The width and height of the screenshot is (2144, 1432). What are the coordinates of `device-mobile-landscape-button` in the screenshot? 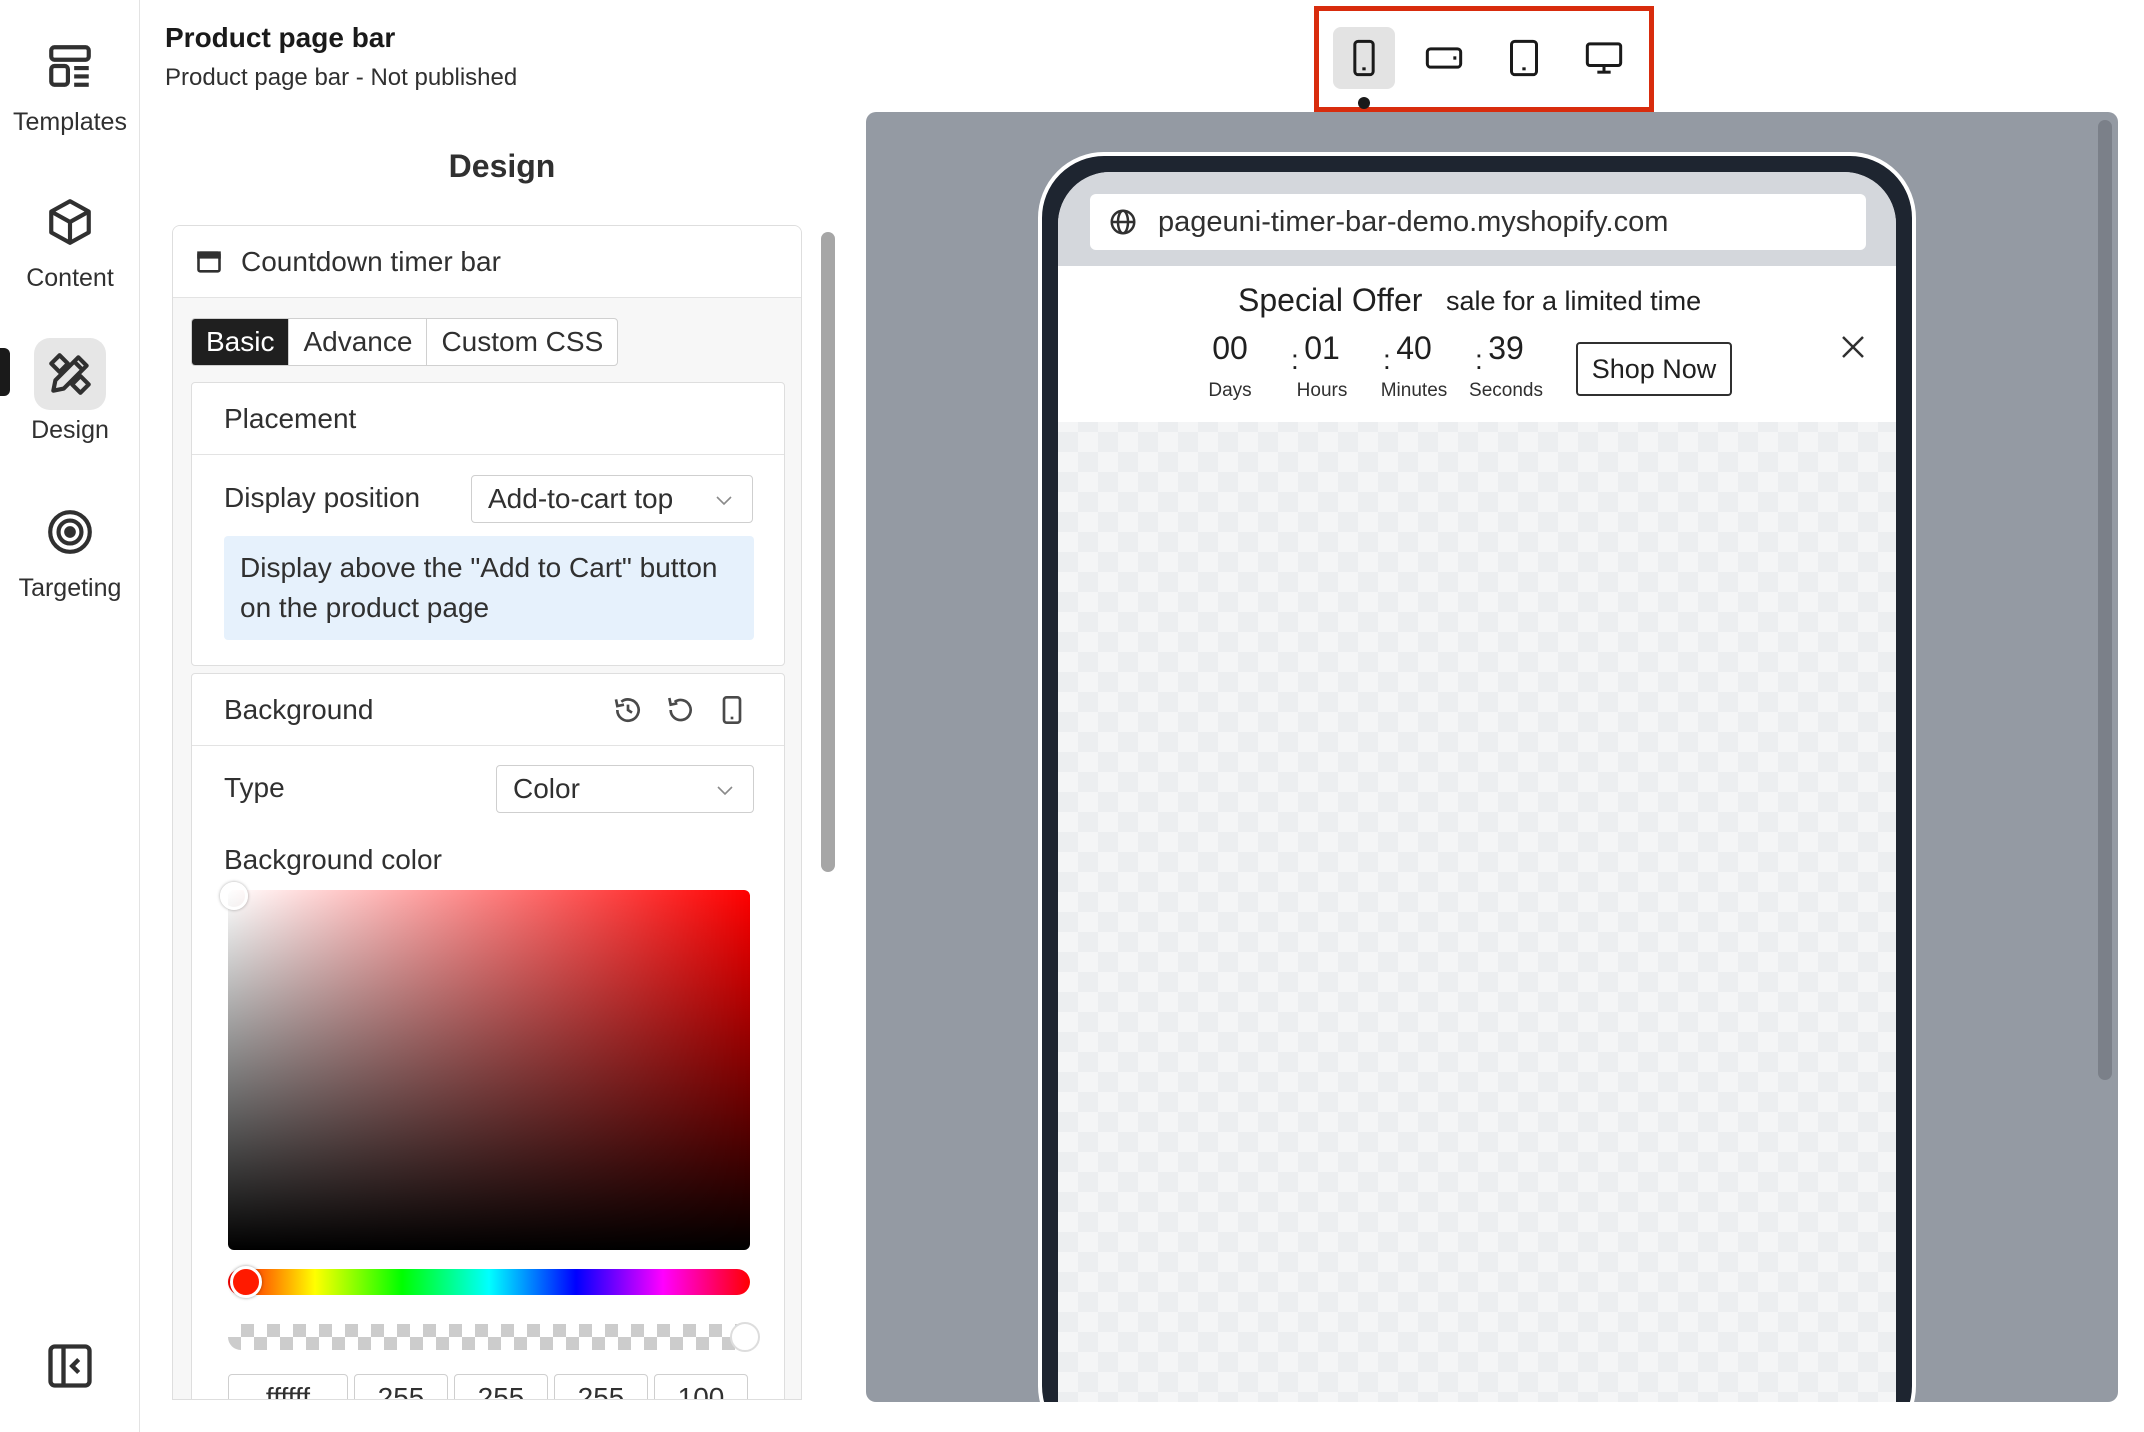 It's located at (1444, 58).